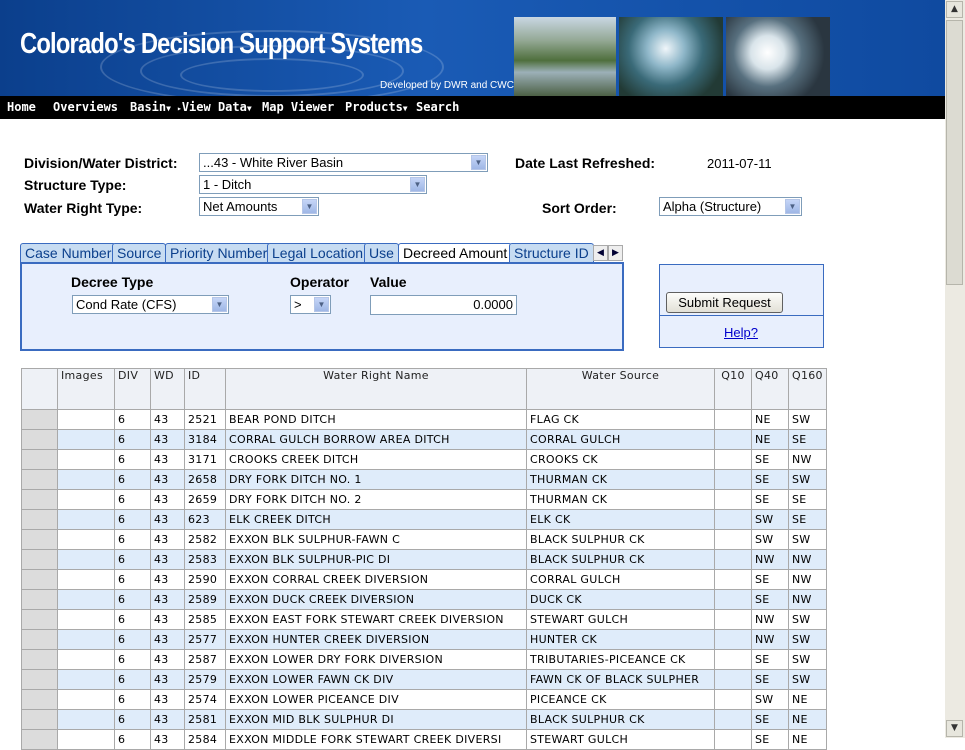 Image resolution: width=965 pixels, height=750 pixels. Describe the element at coordinates (551, 253) in the screenshot. I see `tab-structure-id: Structure ID` at that location.